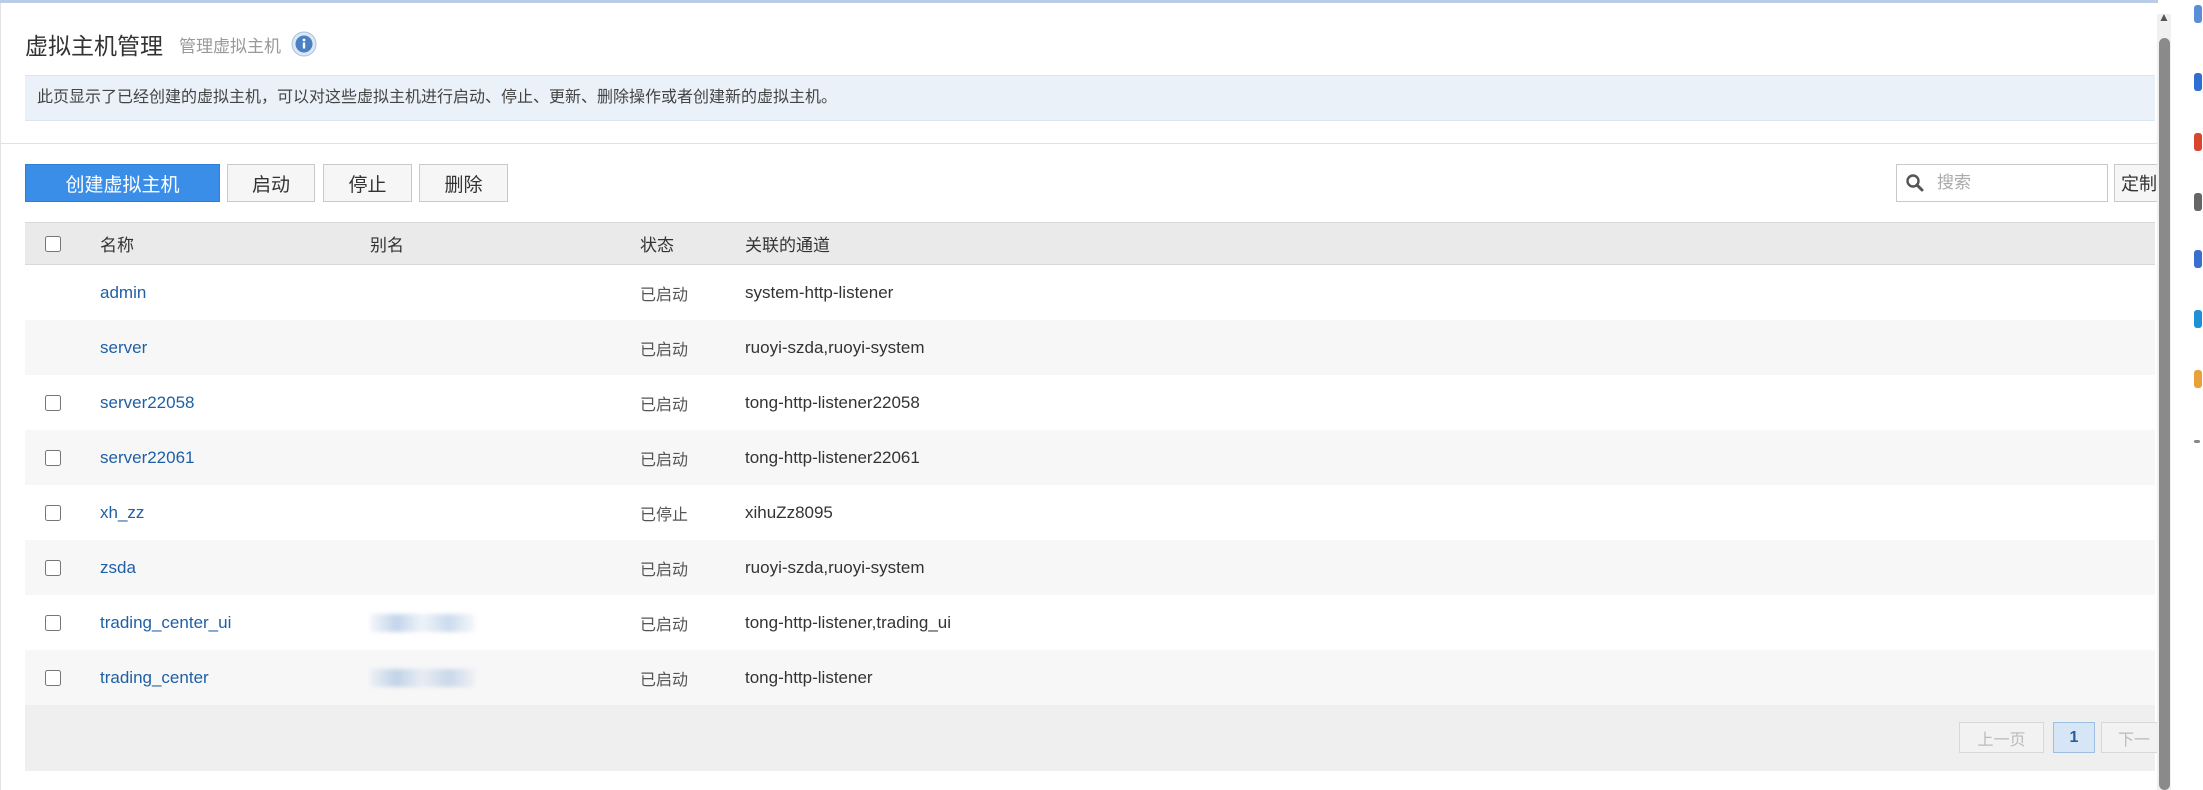 The height and width of the screenshot is (790, 2203). What do you see at coordinates (1079, 143) in the screenshot?
I see `divider` at bounding box center [1079, 143].